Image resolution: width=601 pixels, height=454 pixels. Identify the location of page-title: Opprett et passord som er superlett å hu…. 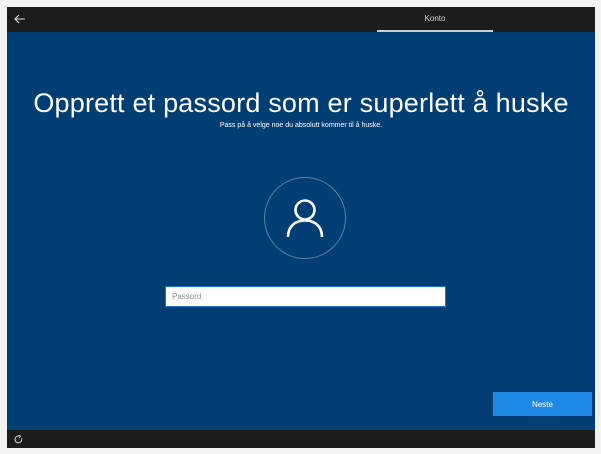
(301, 103).